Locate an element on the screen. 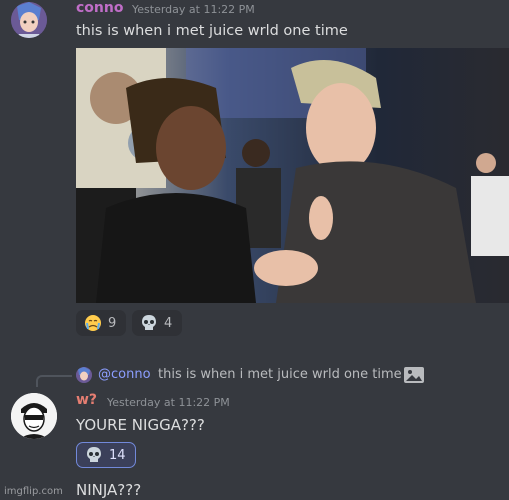 This screenshot has height=500, width=509. watermark: imgflip.com is located at coordinates (33, 491).